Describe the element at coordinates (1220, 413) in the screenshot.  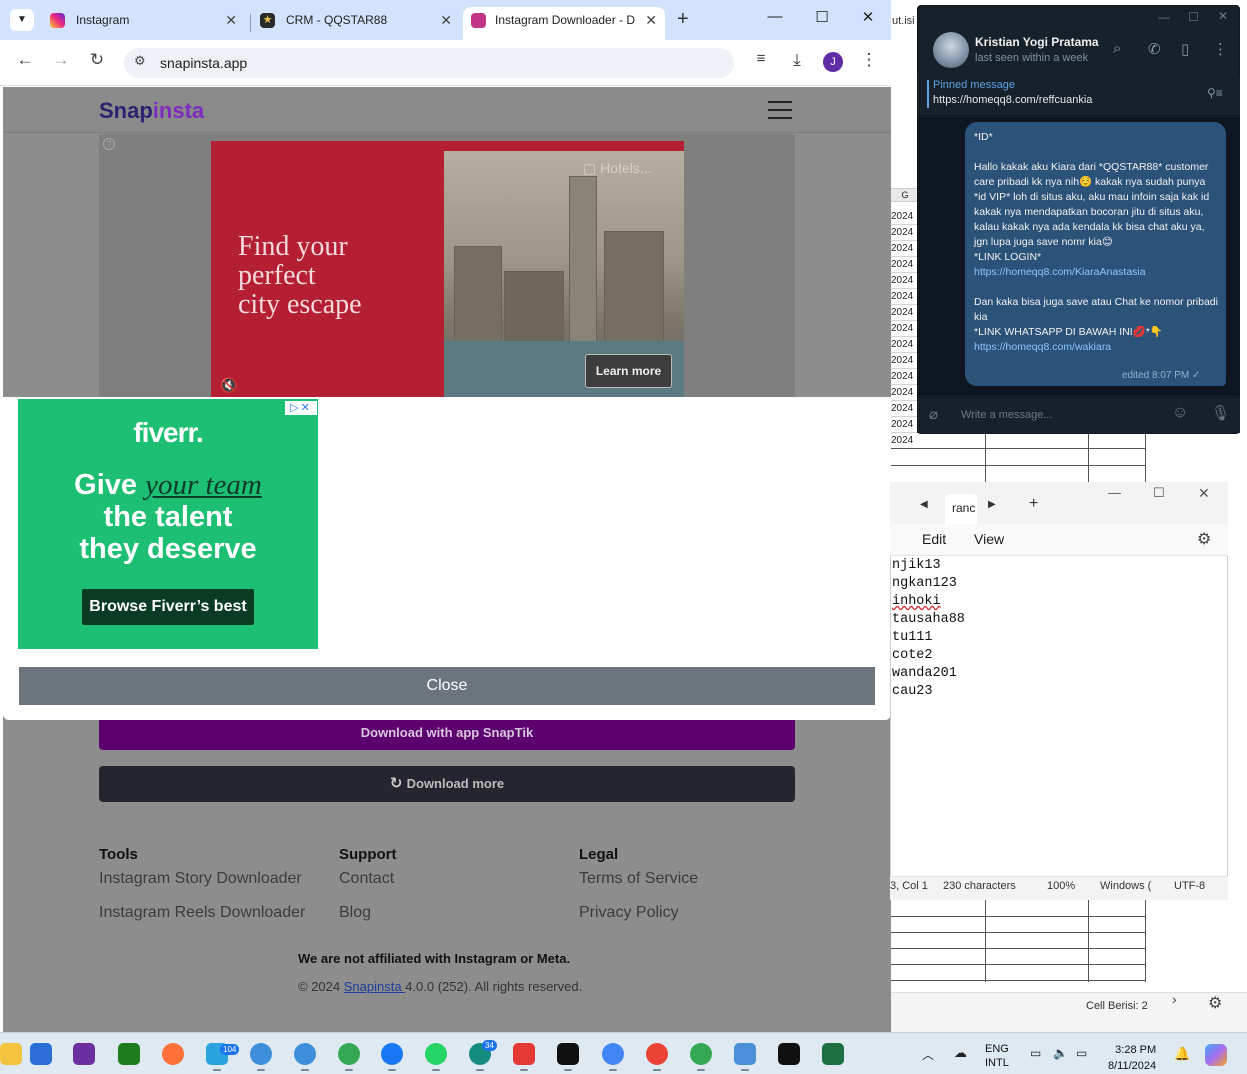
I see `microphone-icon: 🎙` at that location.